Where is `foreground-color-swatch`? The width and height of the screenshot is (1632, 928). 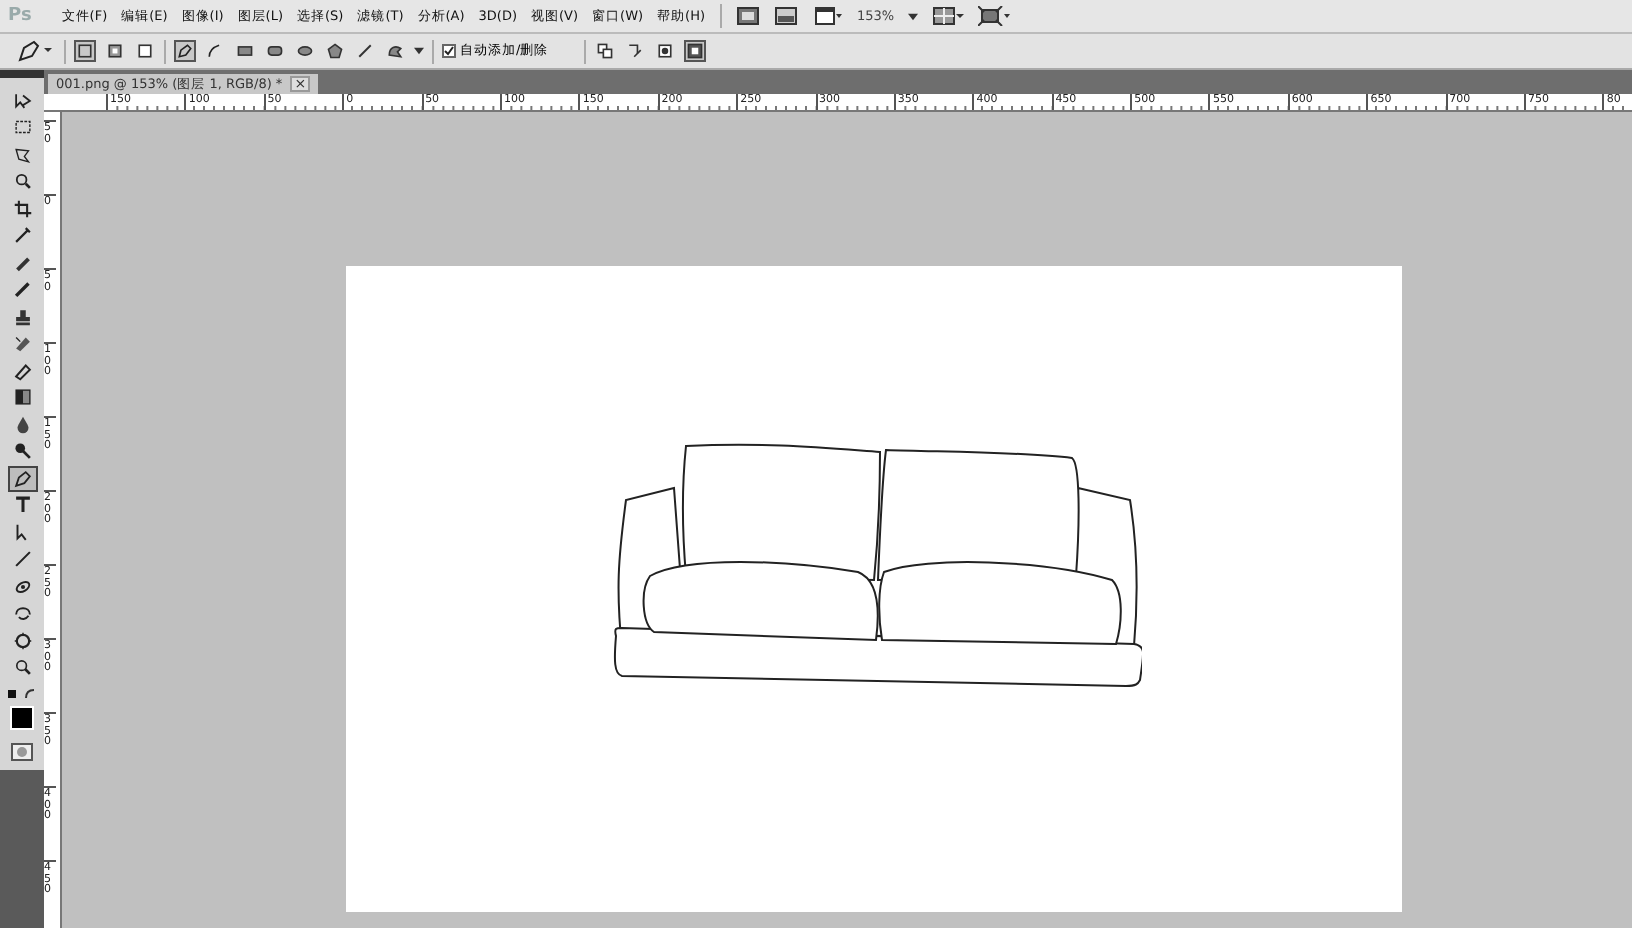
foreground-color-swatch is located at coordinates (22, 717).